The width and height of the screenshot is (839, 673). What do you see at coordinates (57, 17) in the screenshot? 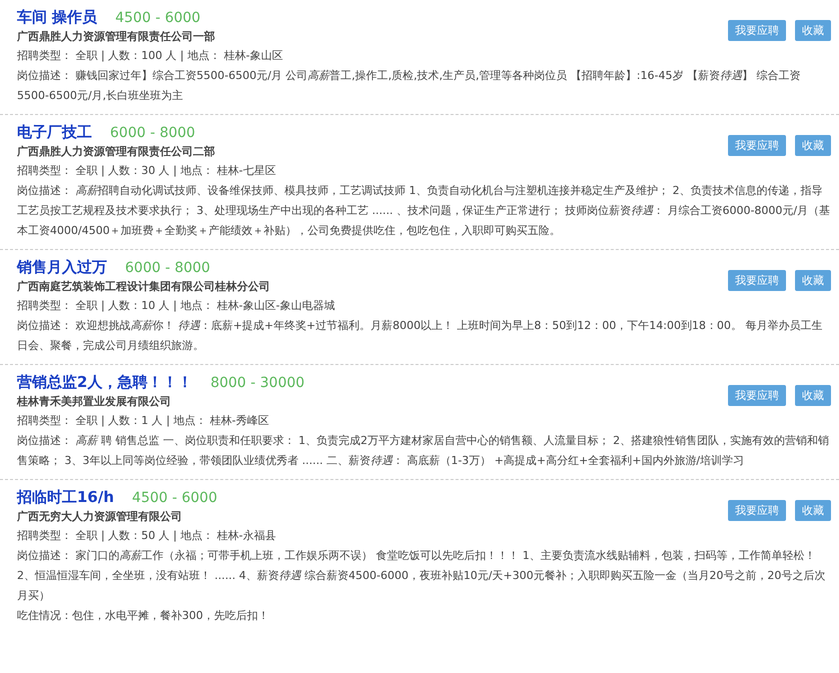
I see `job-title: 车间 操作员` at bounding box center [57, 17].